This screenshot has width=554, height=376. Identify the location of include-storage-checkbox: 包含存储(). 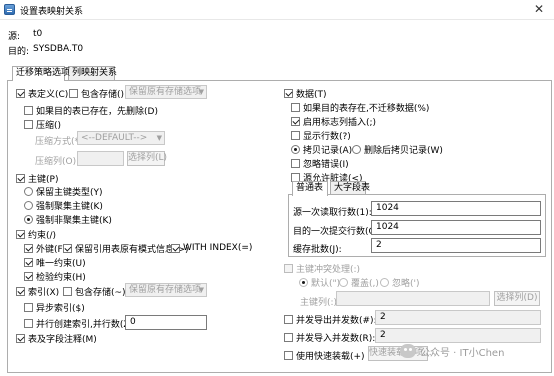
(97, 93).